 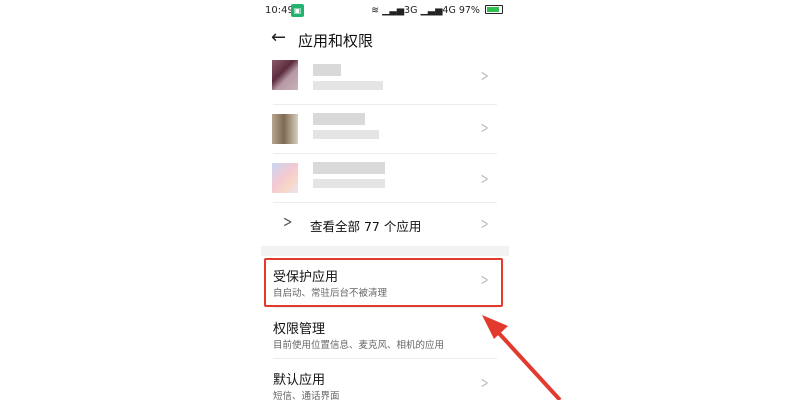 I want to click on arrow-shaft, so click(x=528, y=364).